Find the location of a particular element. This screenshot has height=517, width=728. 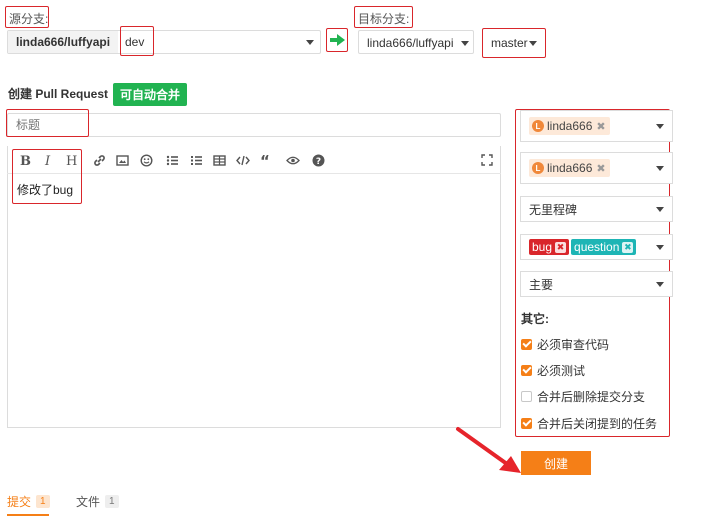

option-delete-branch: 合并后删除提交分支 is located at coordinates (583, 396).